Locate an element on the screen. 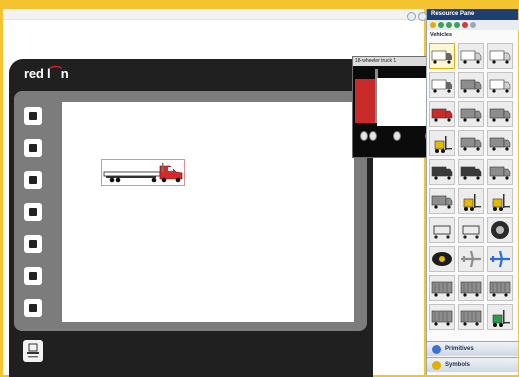  dump-truck-dark-icon is located at coordinates (442, 173).